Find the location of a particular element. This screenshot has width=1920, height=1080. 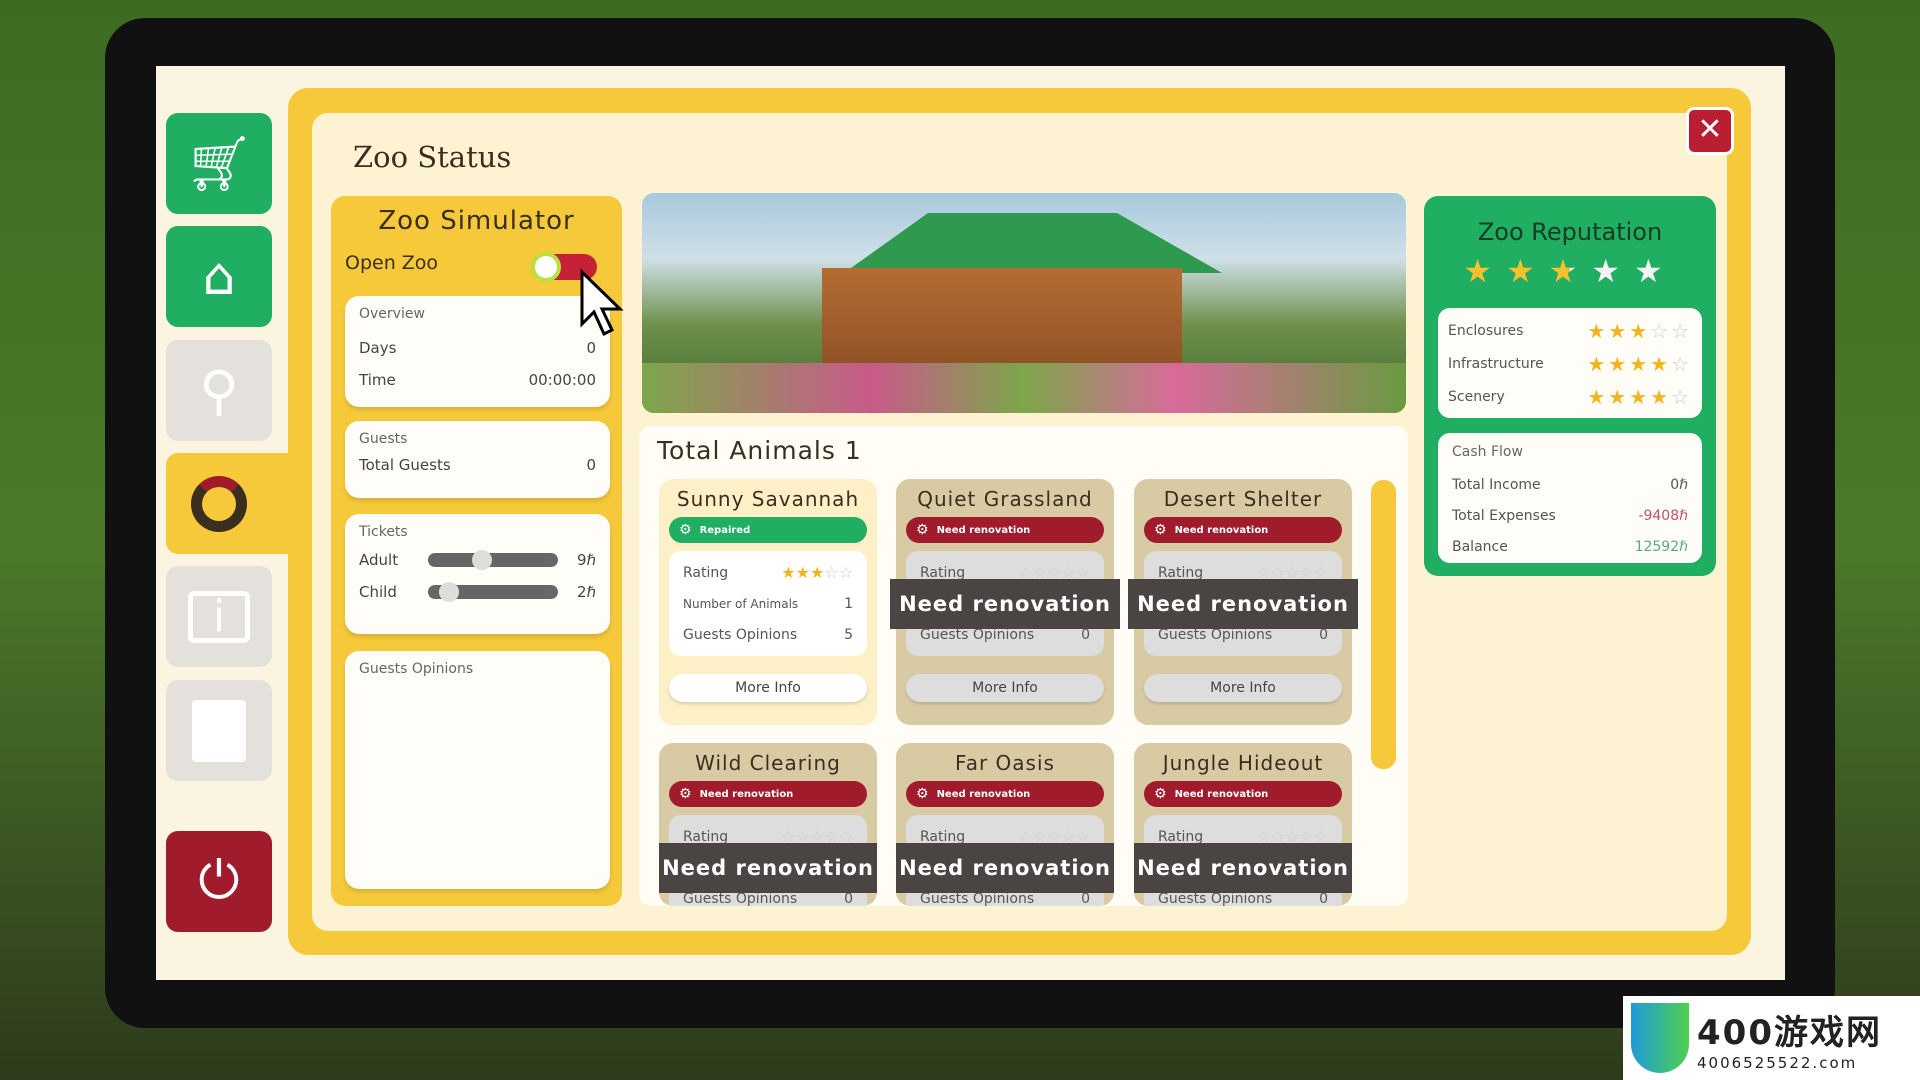

enclosure-name: Far Oasis is located at coordinates (1005, 763).